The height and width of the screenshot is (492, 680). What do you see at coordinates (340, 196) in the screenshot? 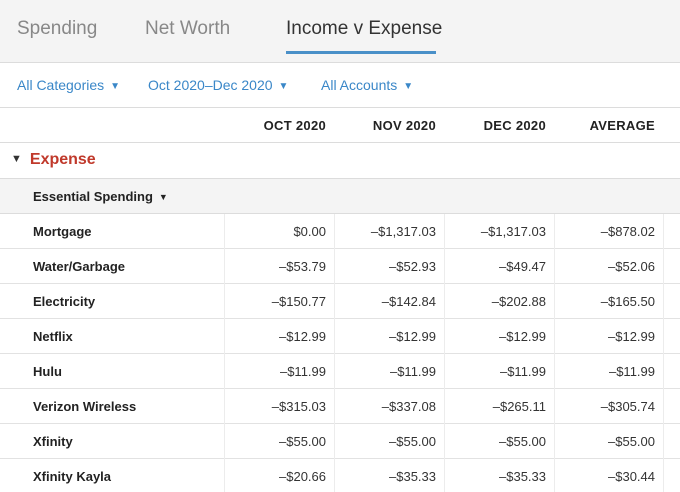
I see `essential-spending-group-row: Essential Spending ▼` at bounding box center [340, 196].